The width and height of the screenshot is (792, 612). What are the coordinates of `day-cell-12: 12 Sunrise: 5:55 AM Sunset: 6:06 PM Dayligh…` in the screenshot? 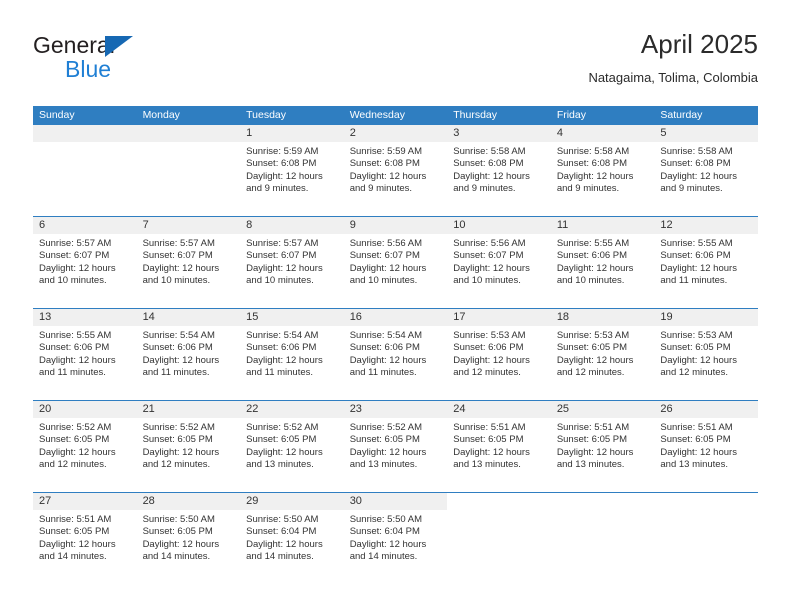 It's located at (706, 262).